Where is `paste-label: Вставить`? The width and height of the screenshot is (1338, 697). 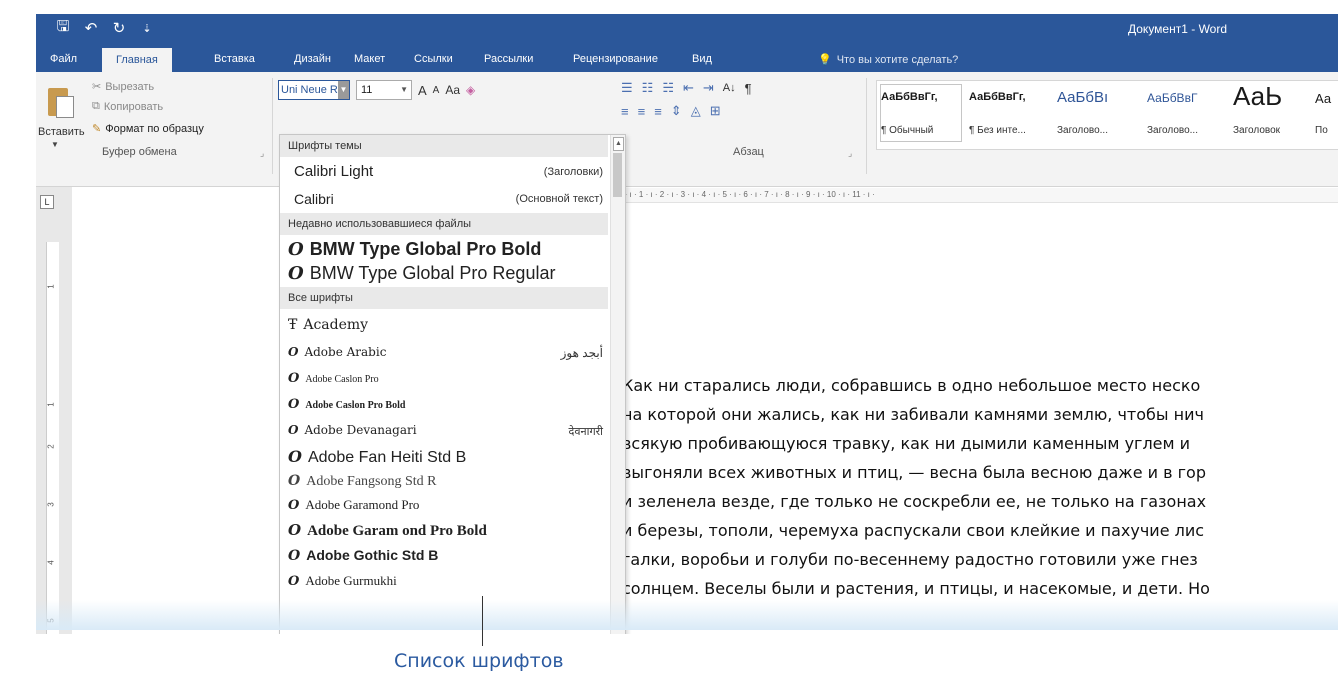 paste-label: Вставить is located at coordinates (61, 132).